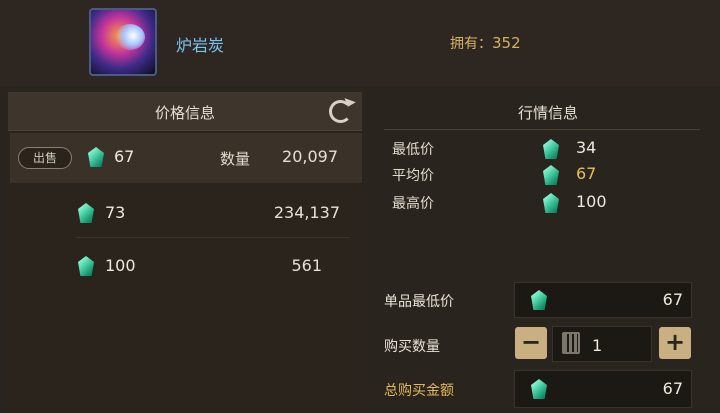 This screenshot has width=720, height=413. What do you see at coordinates (672, 299) in the screenshot?
I see `unit-min-price-value: 67` at bounding box center [672, 299].